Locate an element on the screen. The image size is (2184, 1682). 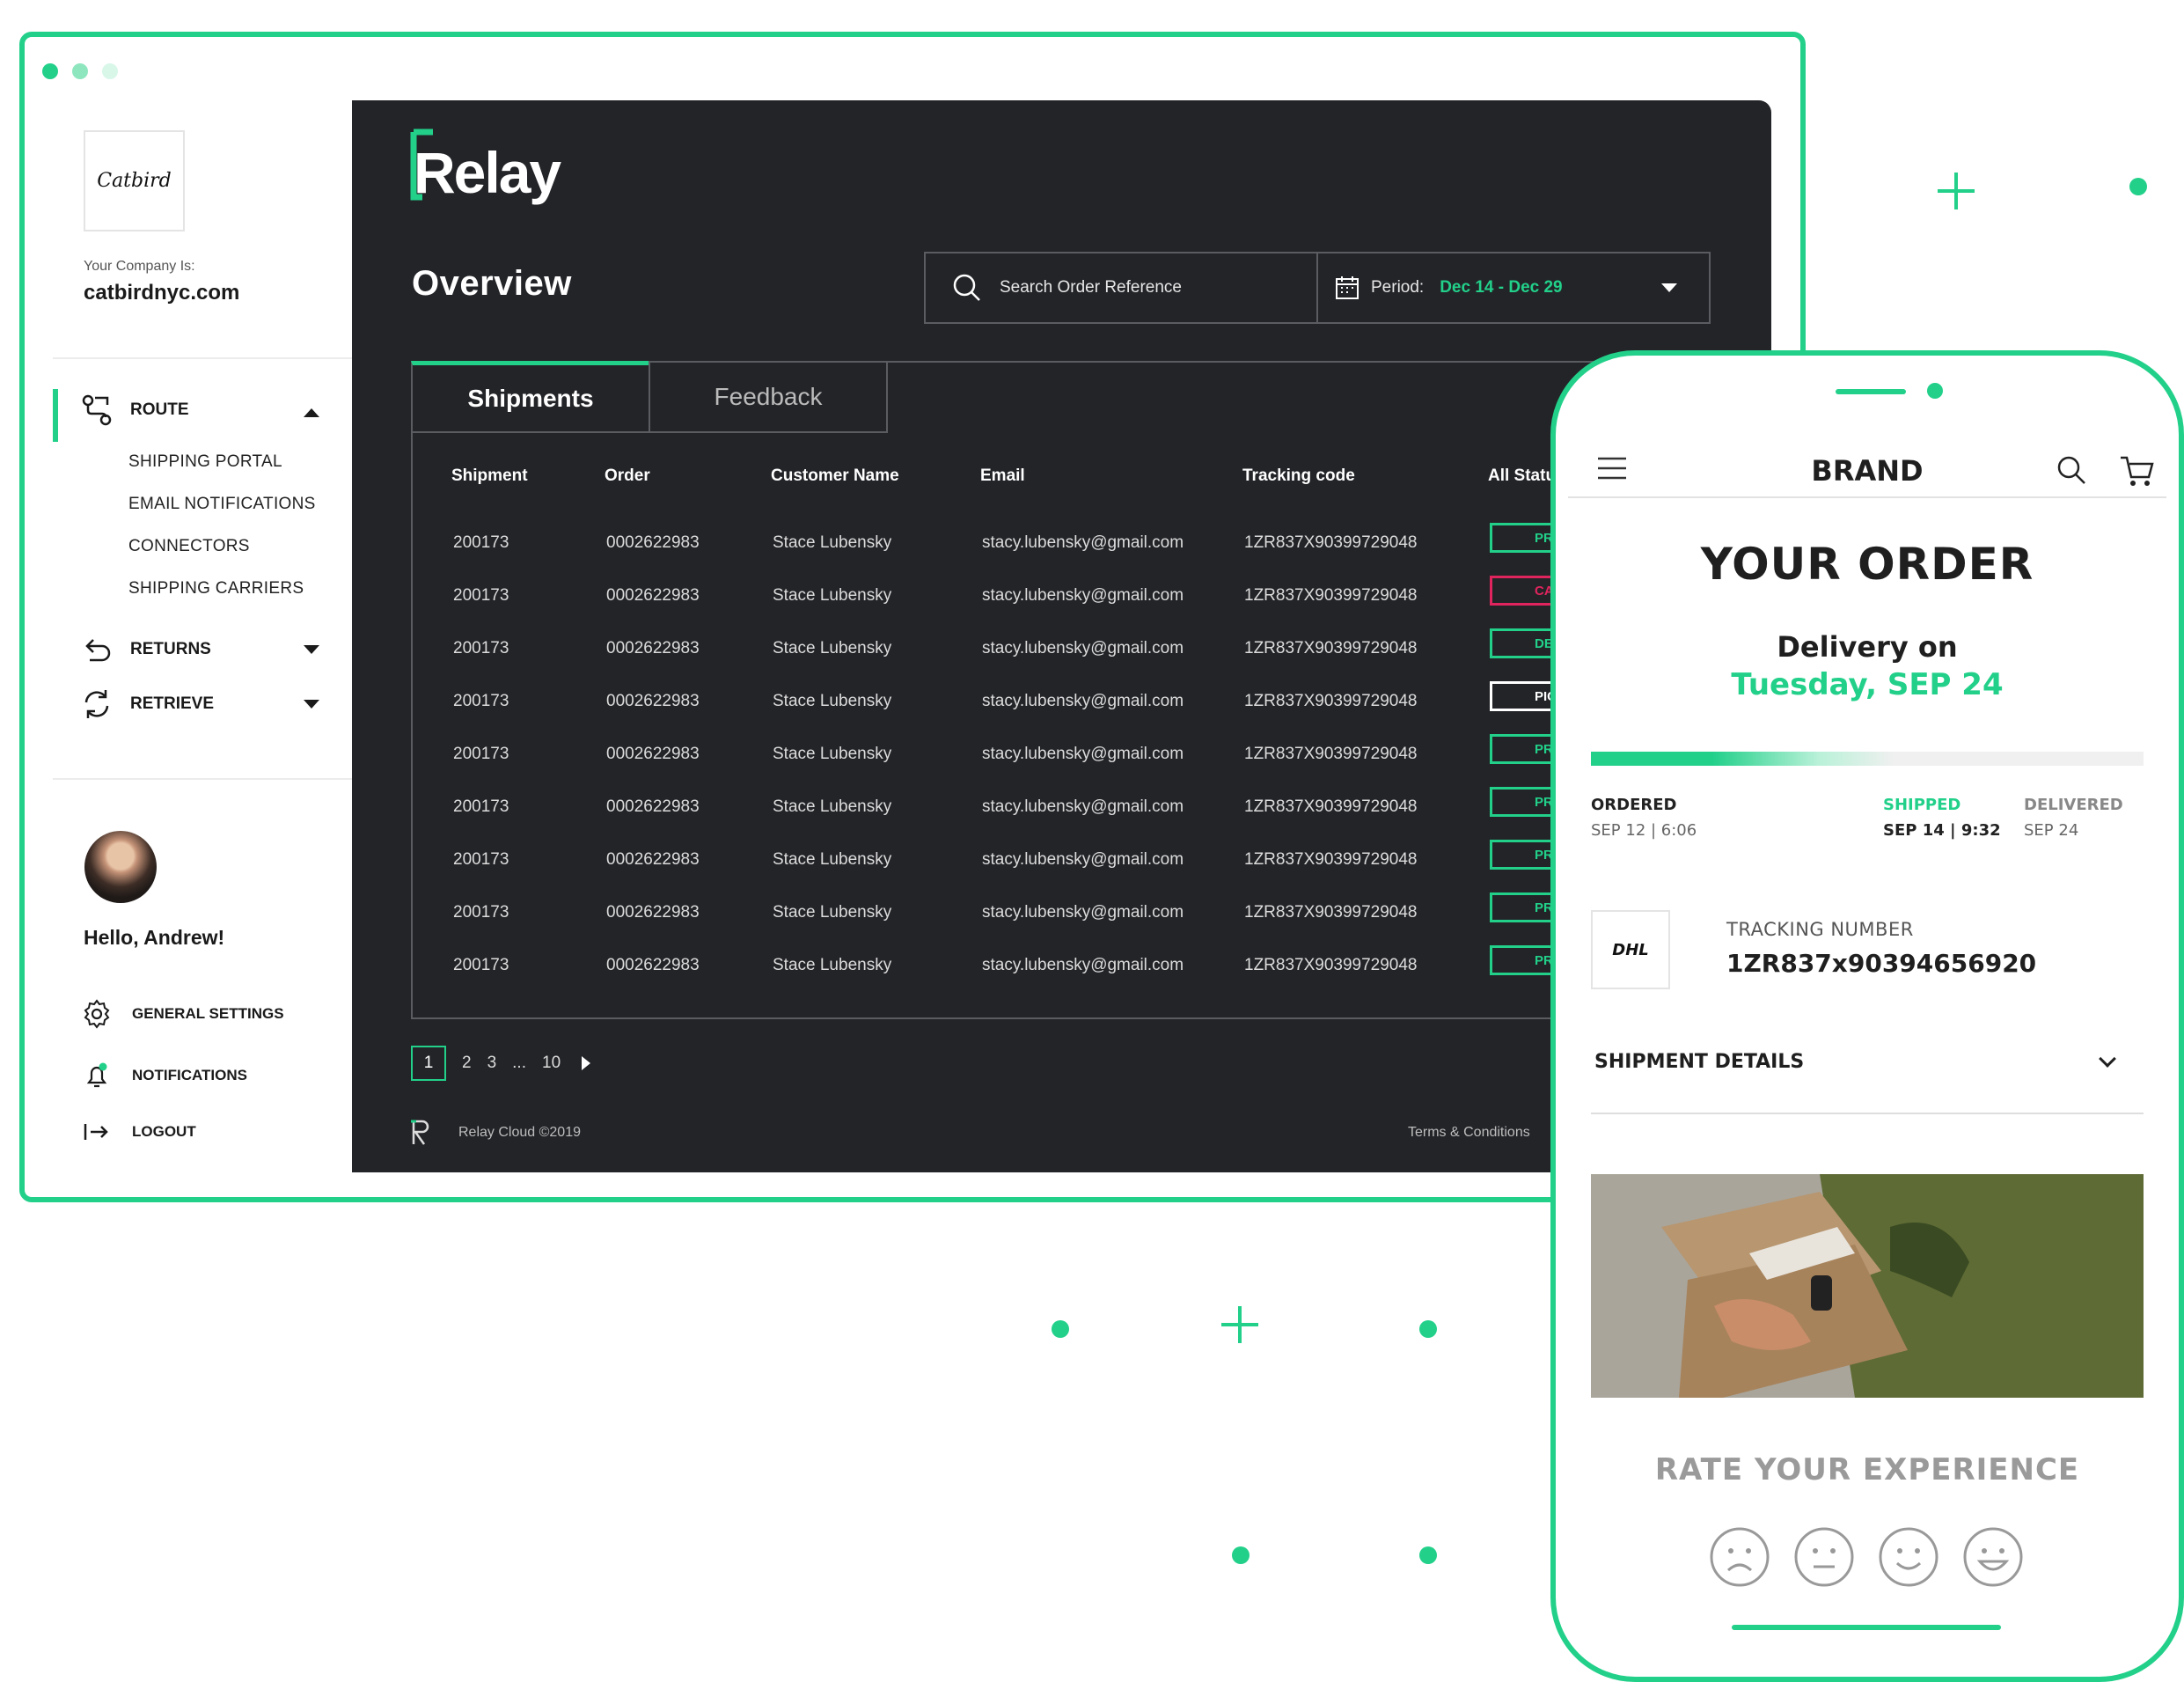
subnav-shipping-portal: SHIPPING PORTAL is located at coordinates (205, 462).